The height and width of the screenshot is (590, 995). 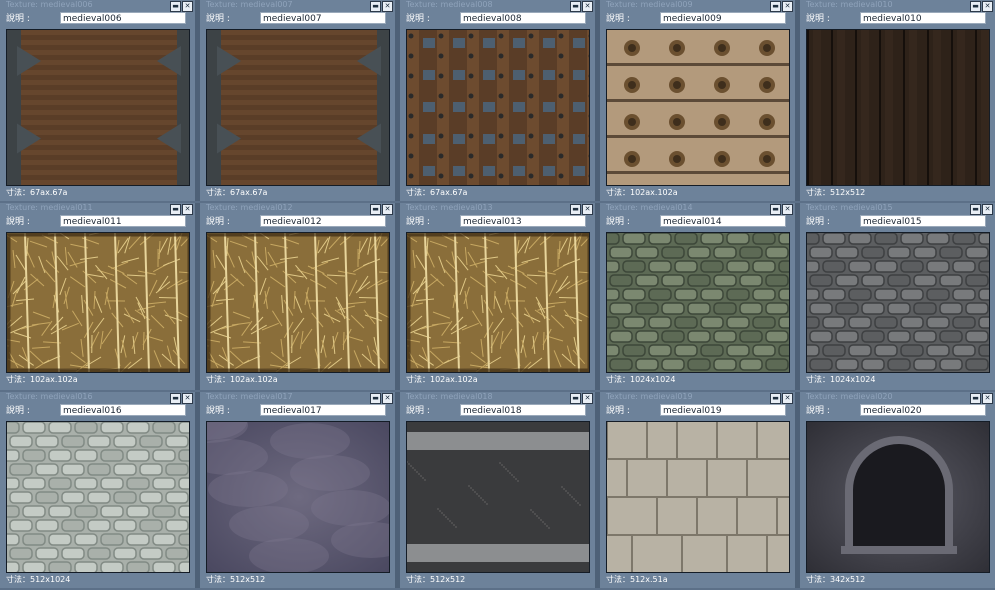 I want to click on texture-size: 寸法：512x1024, so click(x=38, y=579).